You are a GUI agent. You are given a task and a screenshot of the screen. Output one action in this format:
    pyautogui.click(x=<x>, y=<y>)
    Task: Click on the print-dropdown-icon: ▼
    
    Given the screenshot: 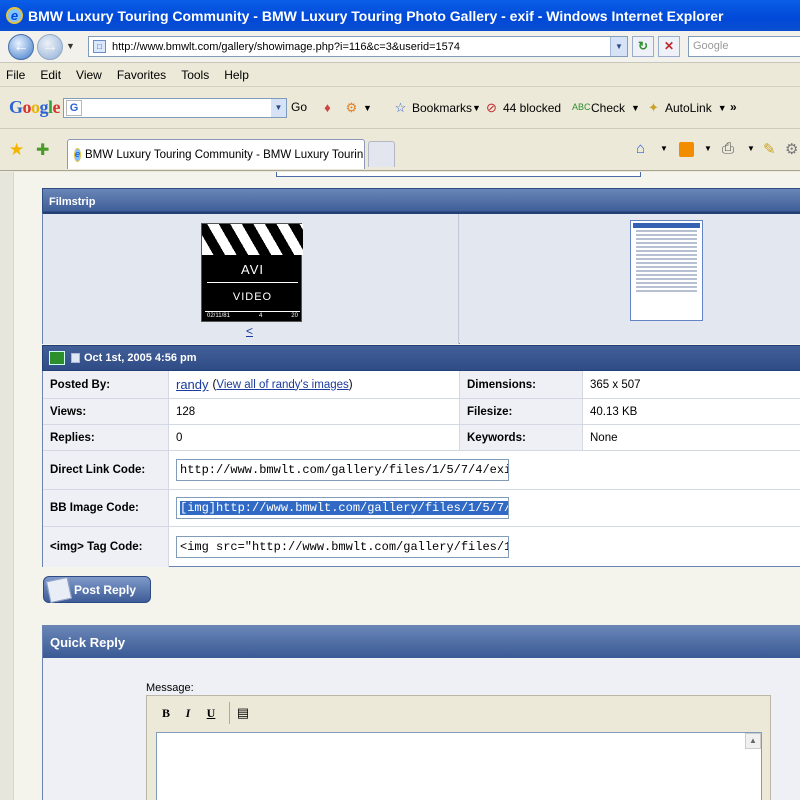 What is the action you would take?
    pyautogui.click(x=751, y=148)
    